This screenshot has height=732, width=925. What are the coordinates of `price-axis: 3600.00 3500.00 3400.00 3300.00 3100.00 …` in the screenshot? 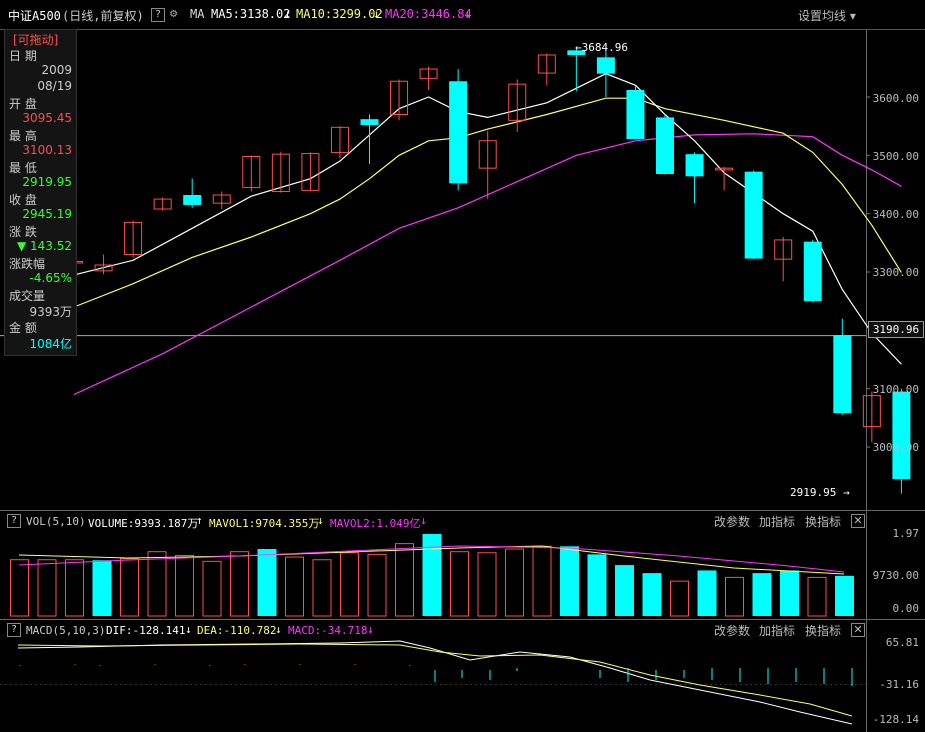 It's located at (895, 255).